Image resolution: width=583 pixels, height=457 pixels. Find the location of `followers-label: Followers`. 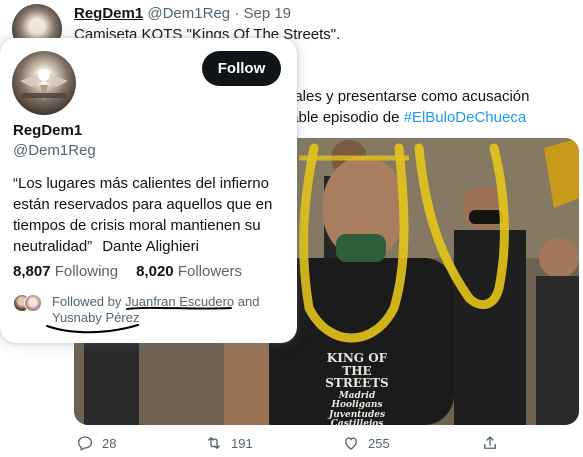

followers-label: Followers is located at coordinates (209, 271).